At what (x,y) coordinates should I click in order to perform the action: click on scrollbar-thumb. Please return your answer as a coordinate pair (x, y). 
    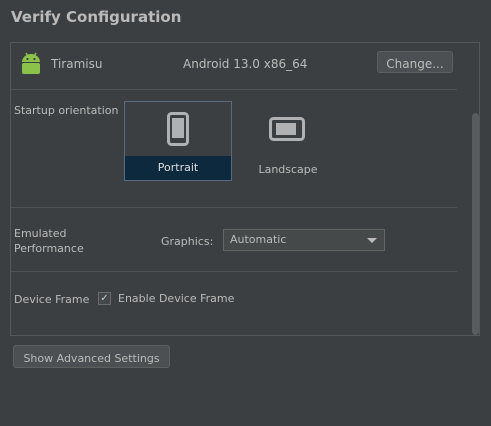
    Looking at the image, I should click on (475, 224).